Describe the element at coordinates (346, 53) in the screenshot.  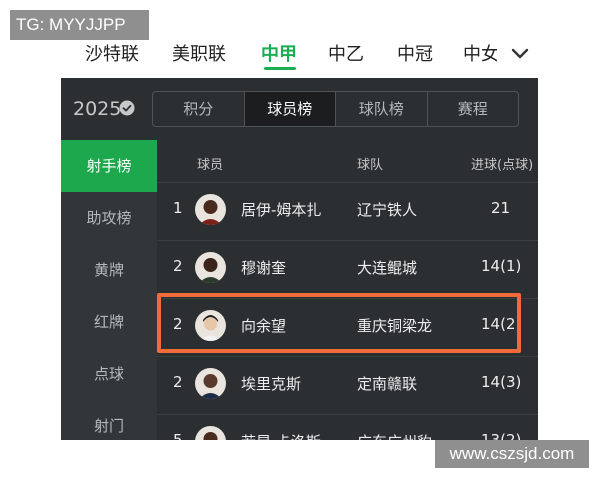
I see `tab-league-china-l2: 中乙` at that location.